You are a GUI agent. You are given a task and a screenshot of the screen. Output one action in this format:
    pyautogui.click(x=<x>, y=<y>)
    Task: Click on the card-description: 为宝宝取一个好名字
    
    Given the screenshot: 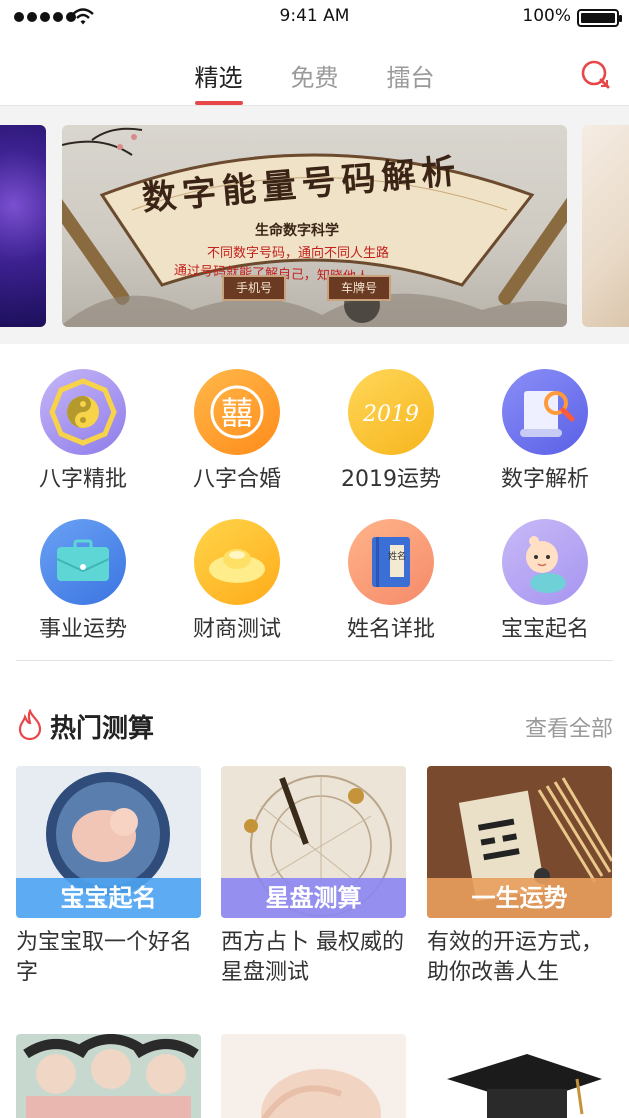 What is the action you would take?
    pyautogui.click(x=104, y=957)
    